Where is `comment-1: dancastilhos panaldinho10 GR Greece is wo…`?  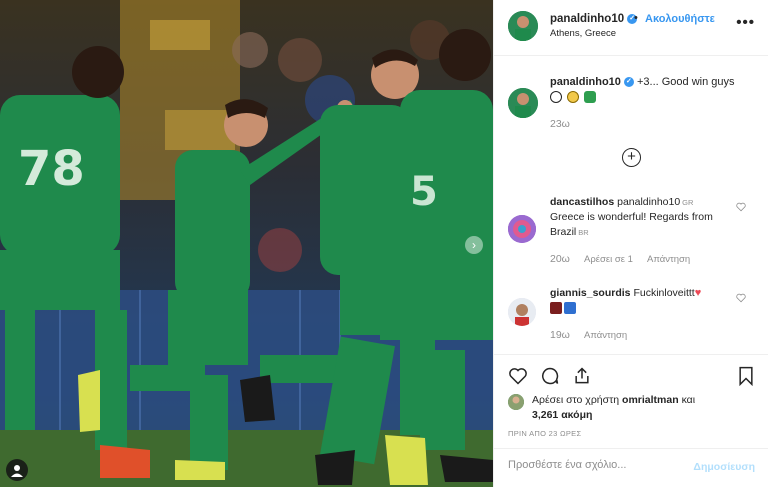 comment-1: dancastilhos panaldinho10 GR Greece is wo… is located at coordinates (642, 217).